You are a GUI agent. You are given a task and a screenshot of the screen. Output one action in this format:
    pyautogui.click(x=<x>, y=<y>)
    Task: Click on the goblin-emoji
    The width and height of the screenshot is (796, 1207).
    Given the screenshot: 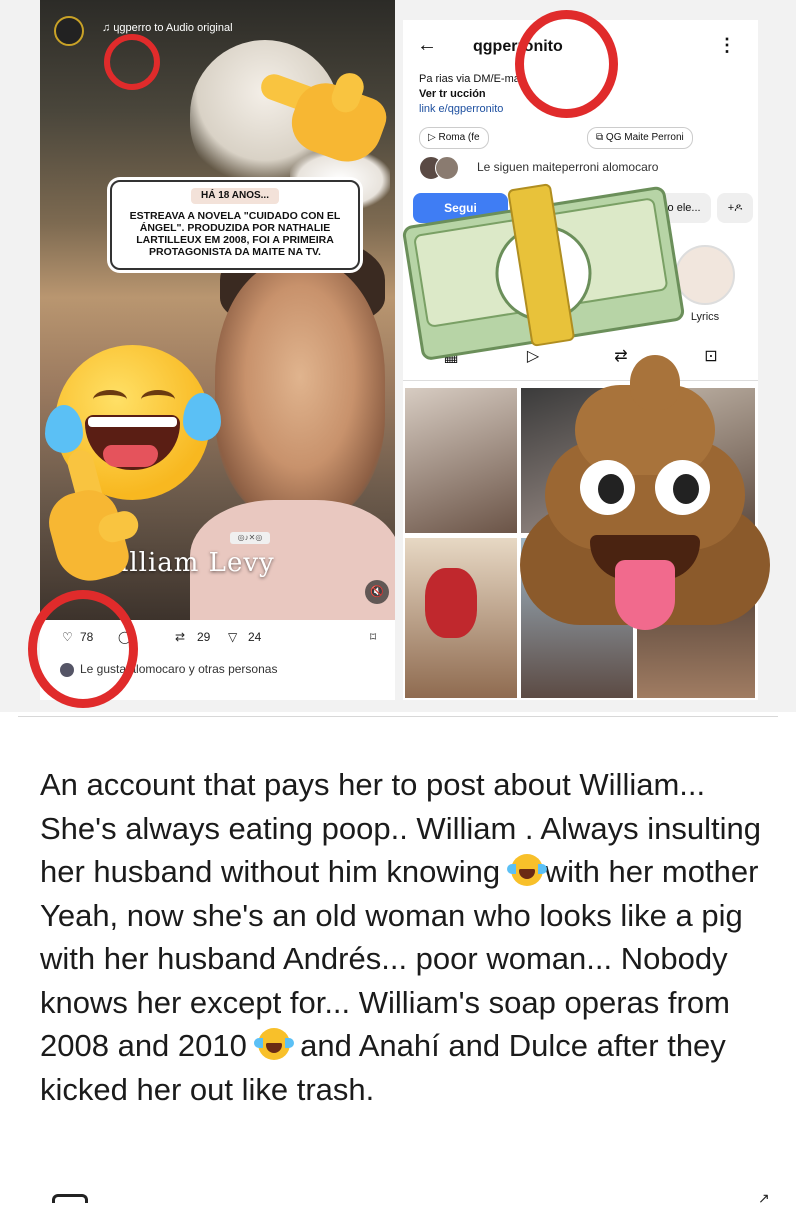 What is the action you would take?
    pyautogui.click(x=451, y=603)
    